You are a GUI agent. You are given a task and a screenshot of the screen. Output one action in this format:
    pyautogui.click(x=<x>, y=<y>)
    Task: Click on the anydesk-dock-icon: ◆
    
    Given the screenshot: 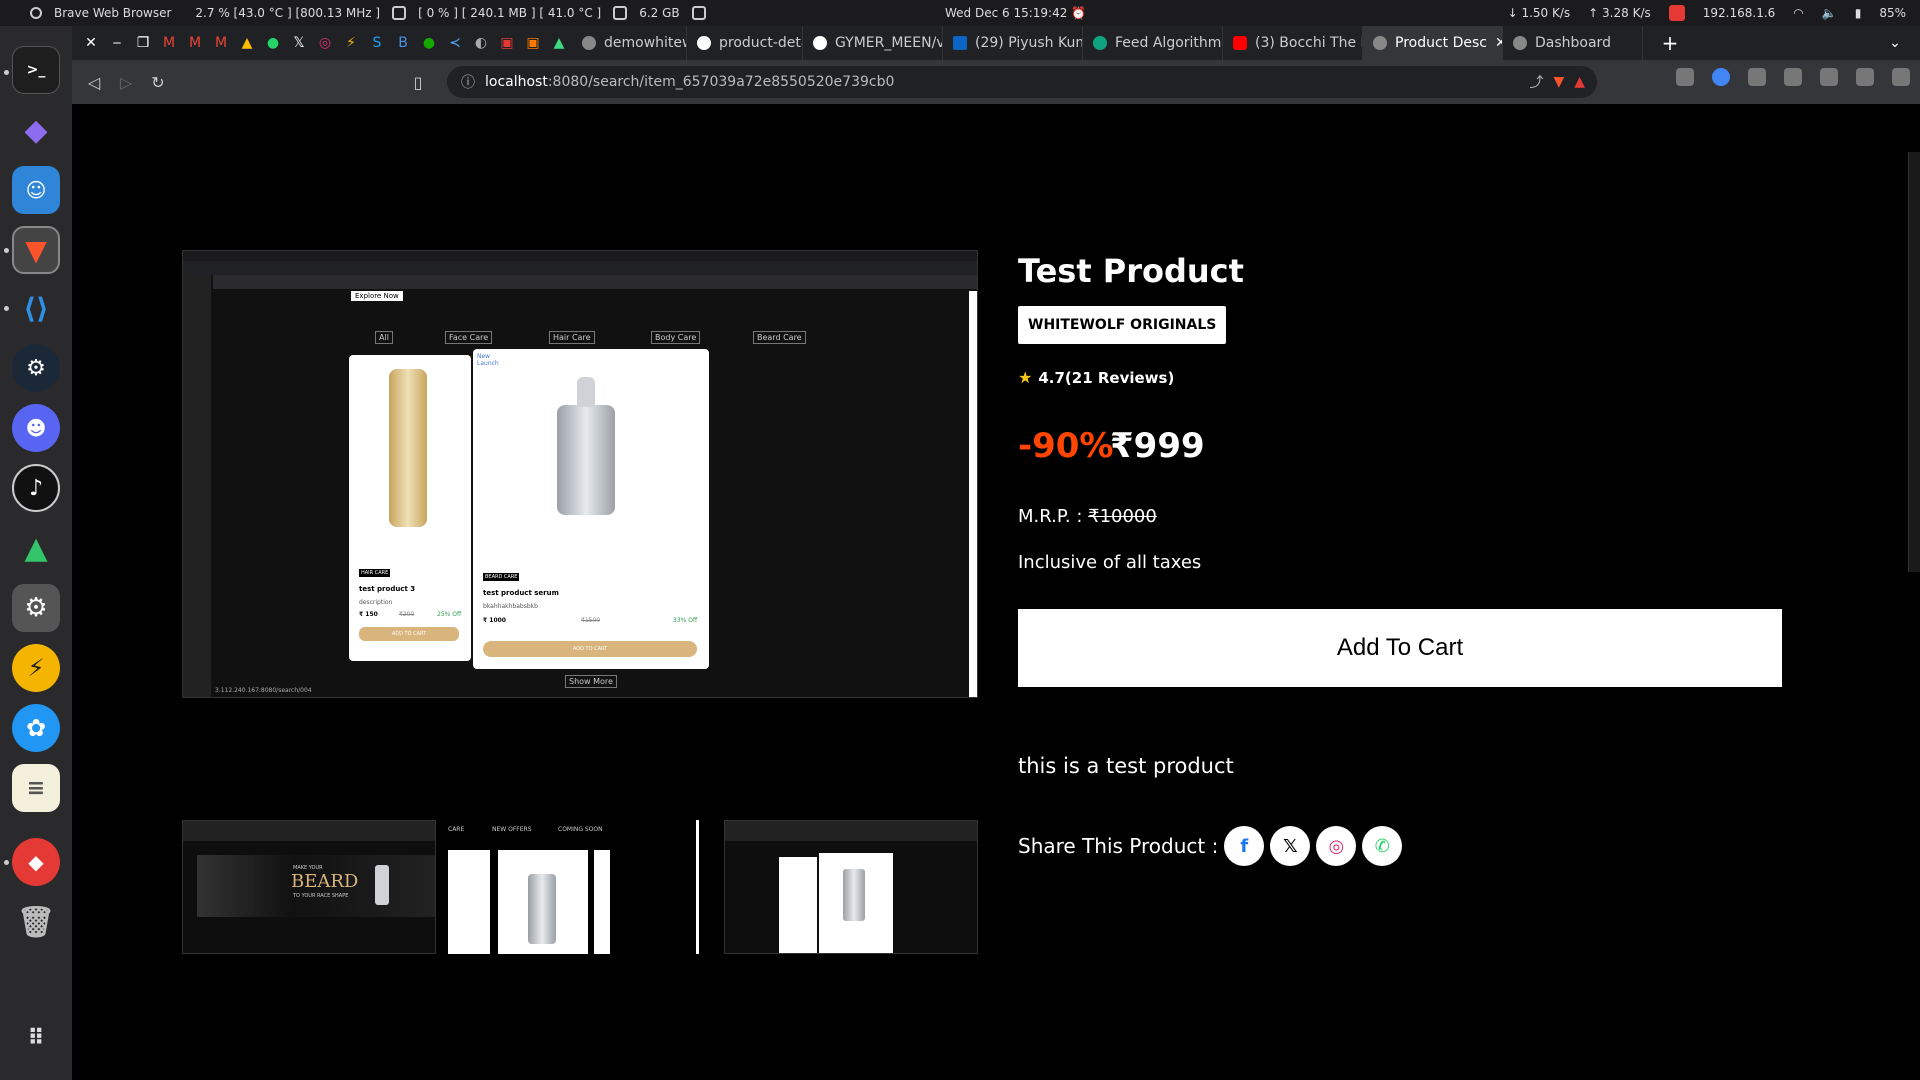 What is the action you would take?
    pyautogui.click(x=36, y=862)
    